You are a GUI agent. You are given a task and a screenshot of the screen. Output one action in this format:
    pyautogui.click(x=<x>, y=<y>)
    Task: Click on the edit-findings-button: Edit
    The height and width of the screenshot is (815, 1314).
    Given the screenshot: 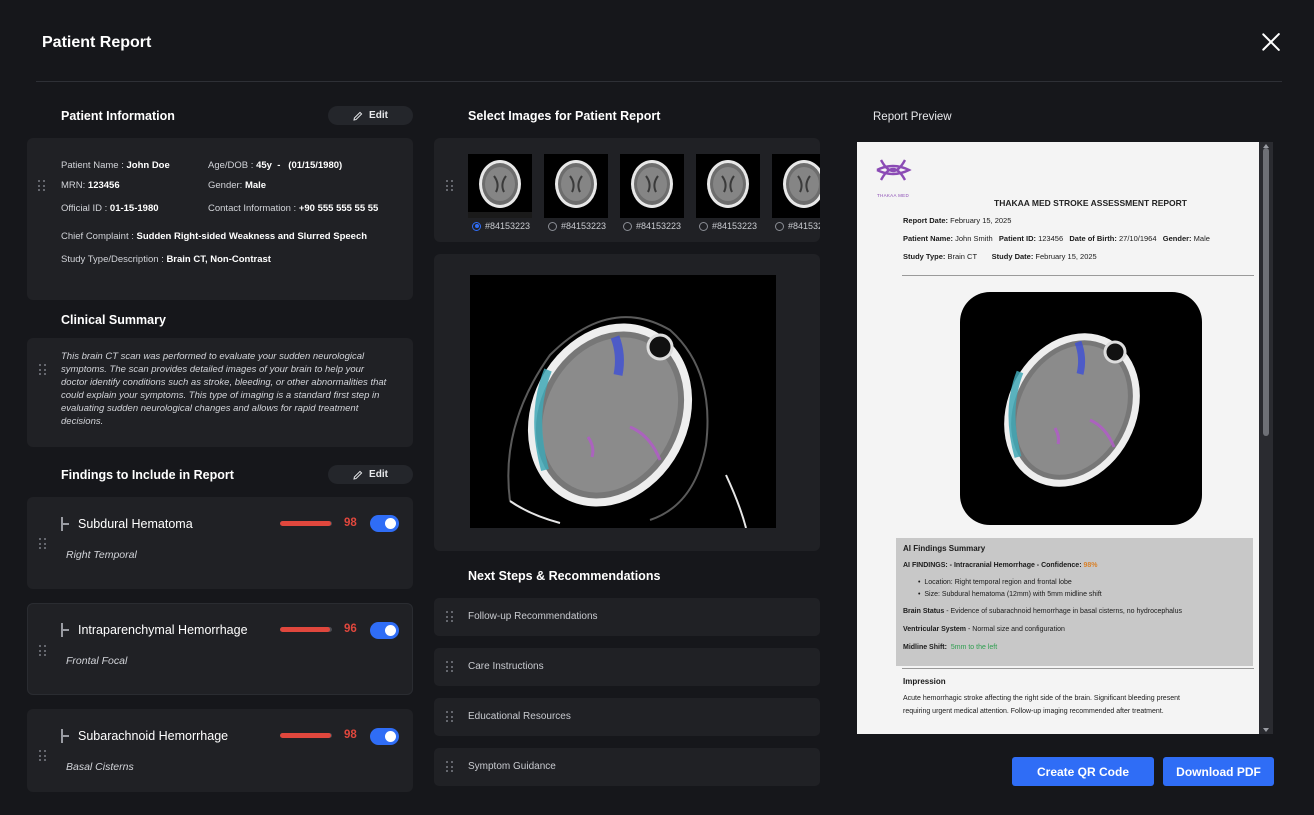 What is the action you would take?
    pyautogui.click(x=370, y=474)
    